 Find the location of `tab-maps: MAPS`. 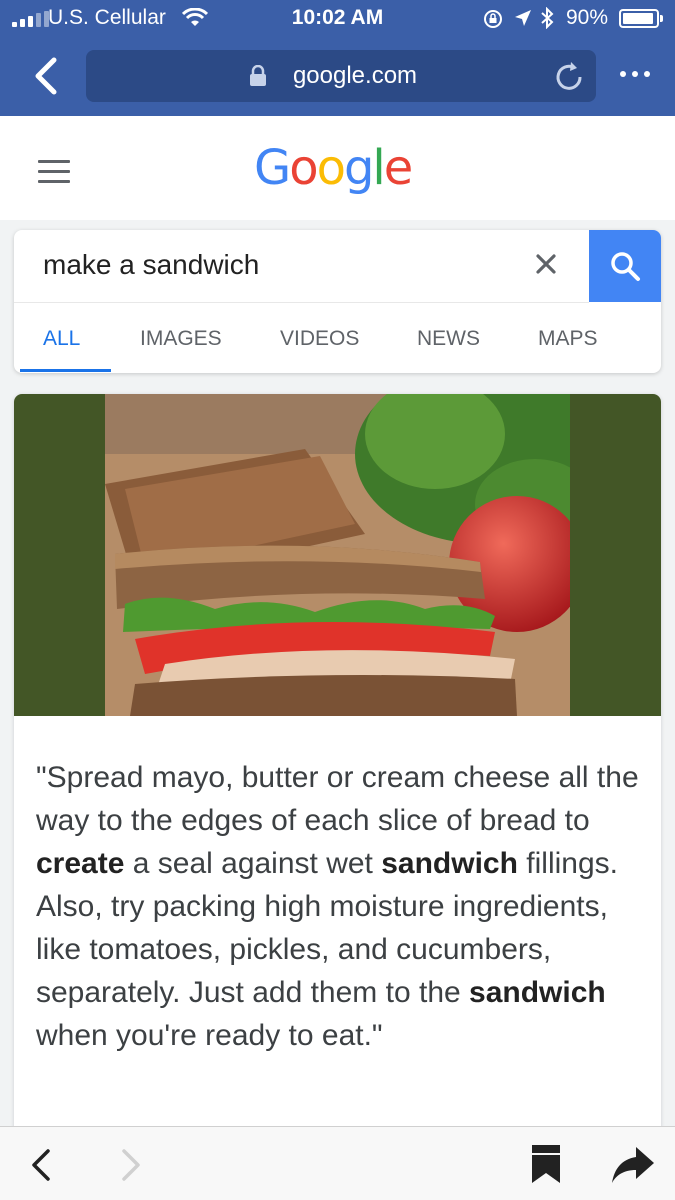

tab-maps: MAPS is located at coordinates (568, 339).